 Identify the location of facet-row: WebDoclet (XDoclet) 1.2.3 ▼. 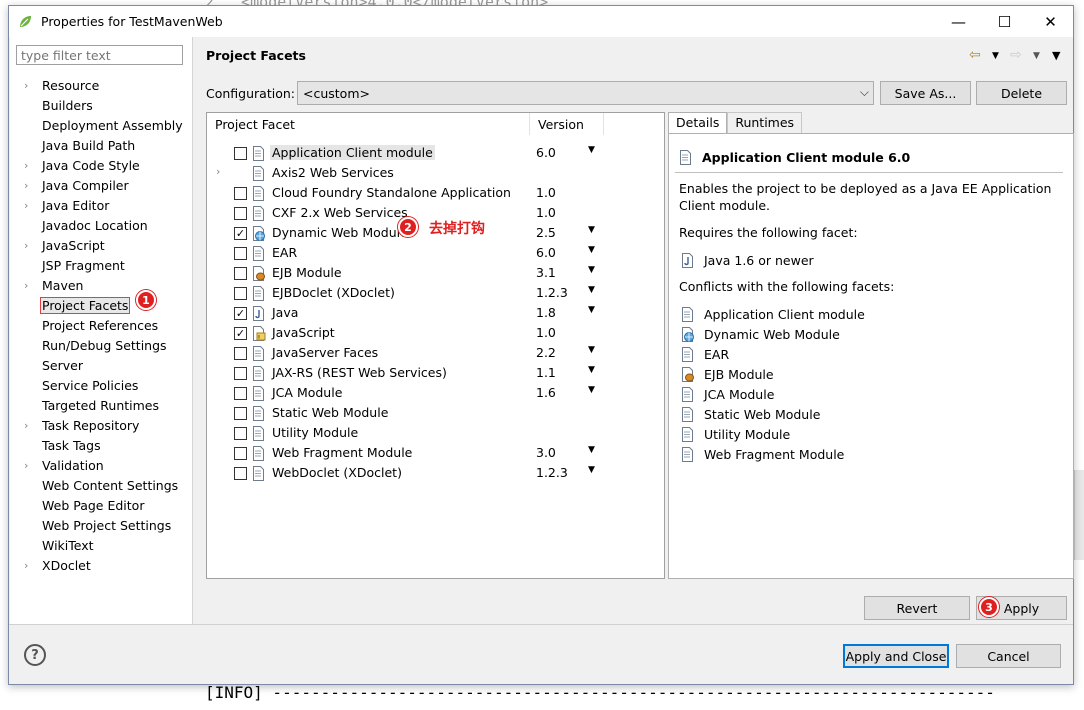
(435, 473).